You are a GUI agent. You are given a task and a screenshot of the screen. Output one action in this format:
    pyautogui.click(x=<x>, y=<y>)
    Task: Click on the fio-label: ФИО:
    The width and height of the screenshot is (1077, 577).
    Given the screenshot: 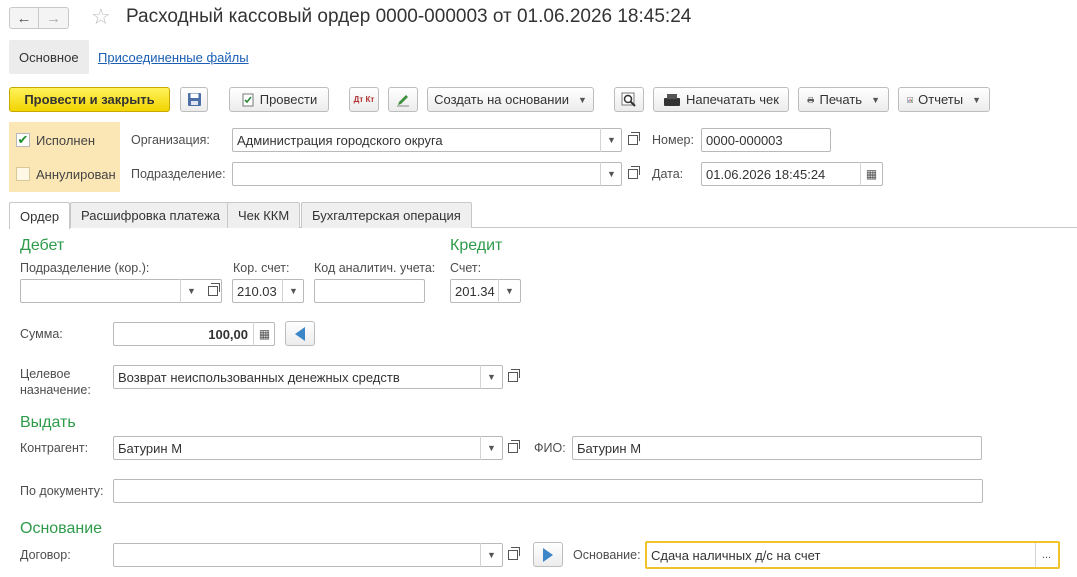 What is the action you would take?
    pyautogui.click(x=550, y=448)
    